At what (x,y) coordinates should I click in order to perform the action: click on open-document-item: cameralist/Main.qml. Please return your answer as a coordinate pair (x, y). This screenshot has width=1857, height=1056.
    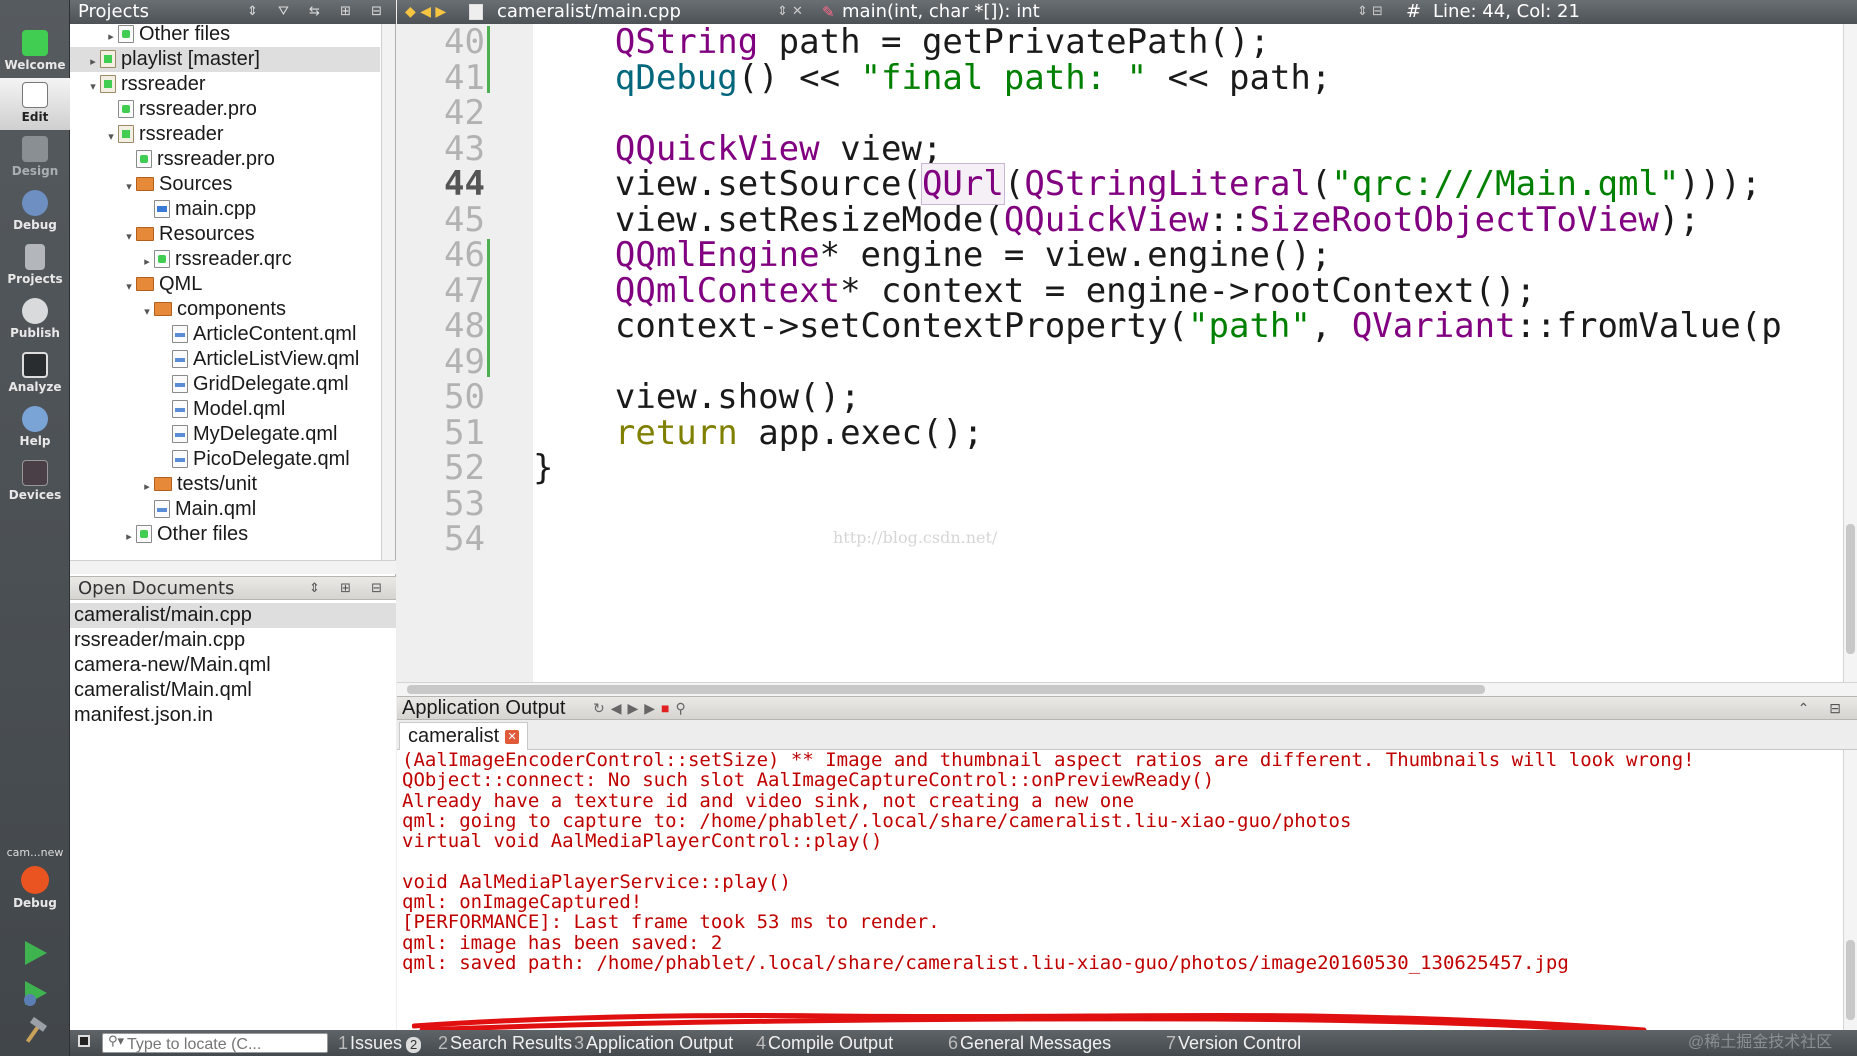
    Looking at the image, I should click on (233, 690).